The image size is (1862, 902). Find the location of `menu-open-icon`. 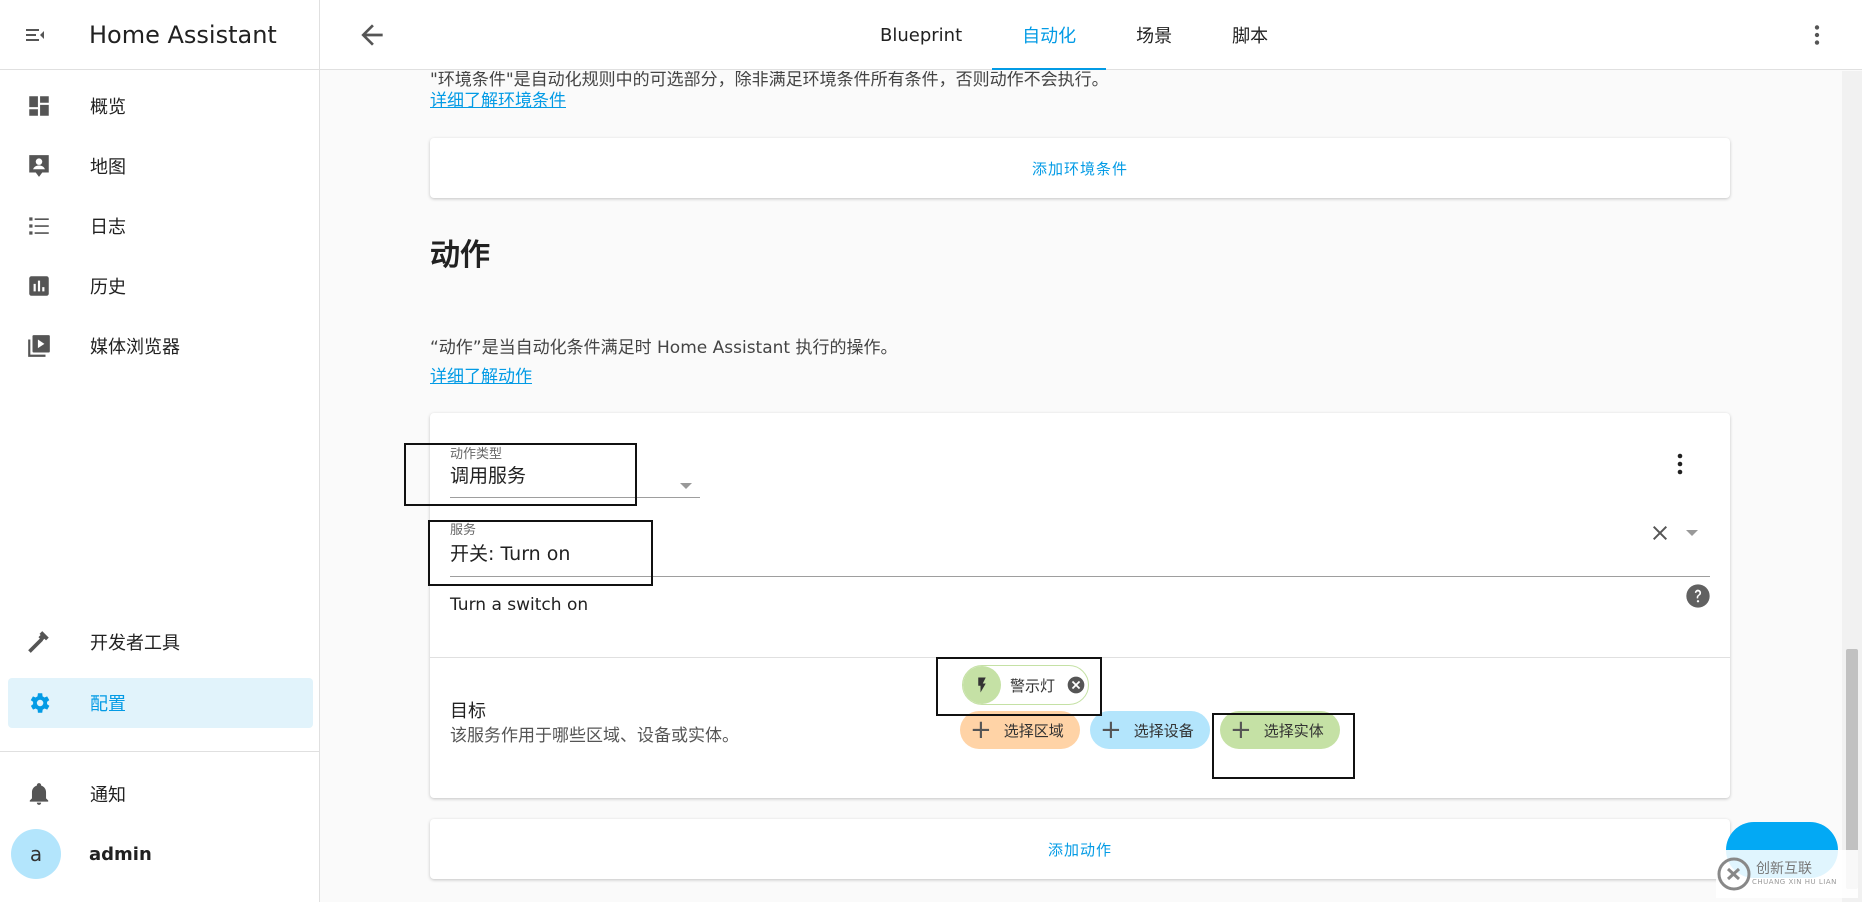

menu-open-icon is located at coordinates (35, 34).